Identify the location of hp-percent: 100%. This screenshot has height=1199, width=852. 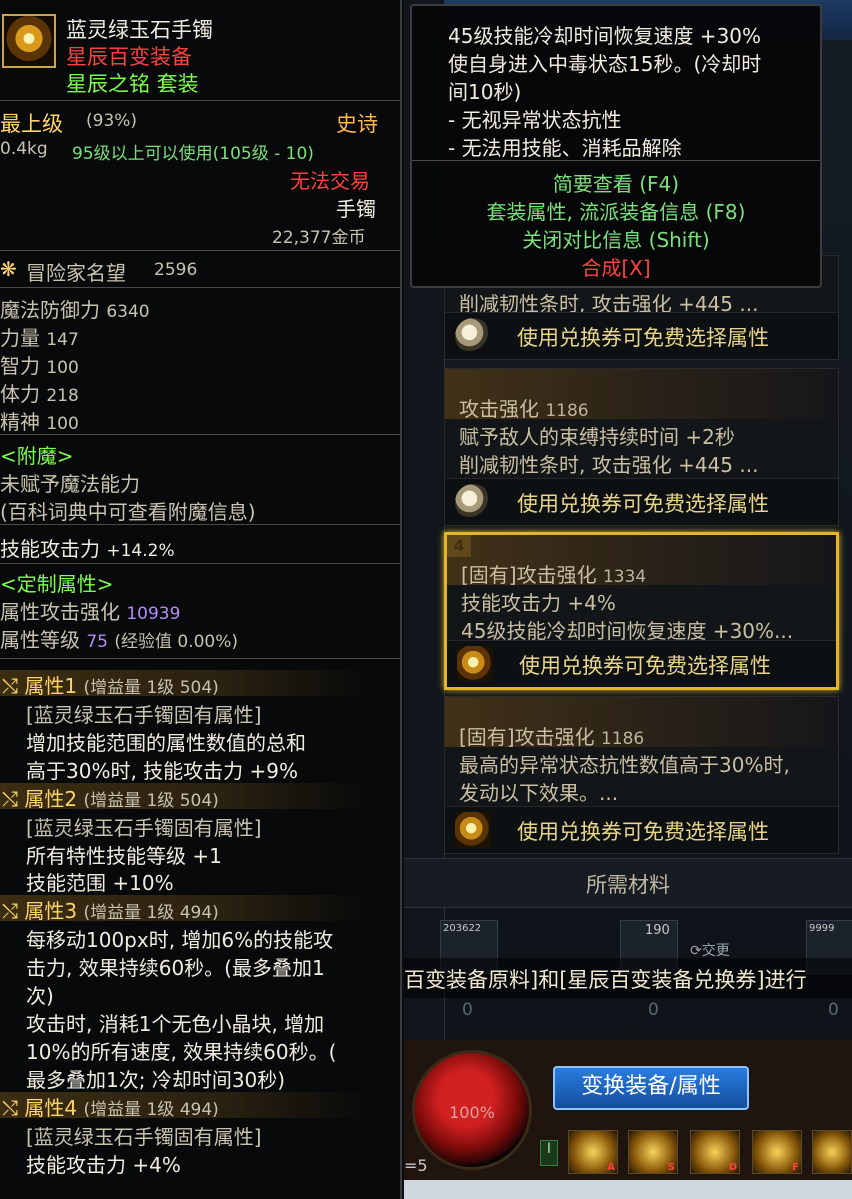
(472, 1112).